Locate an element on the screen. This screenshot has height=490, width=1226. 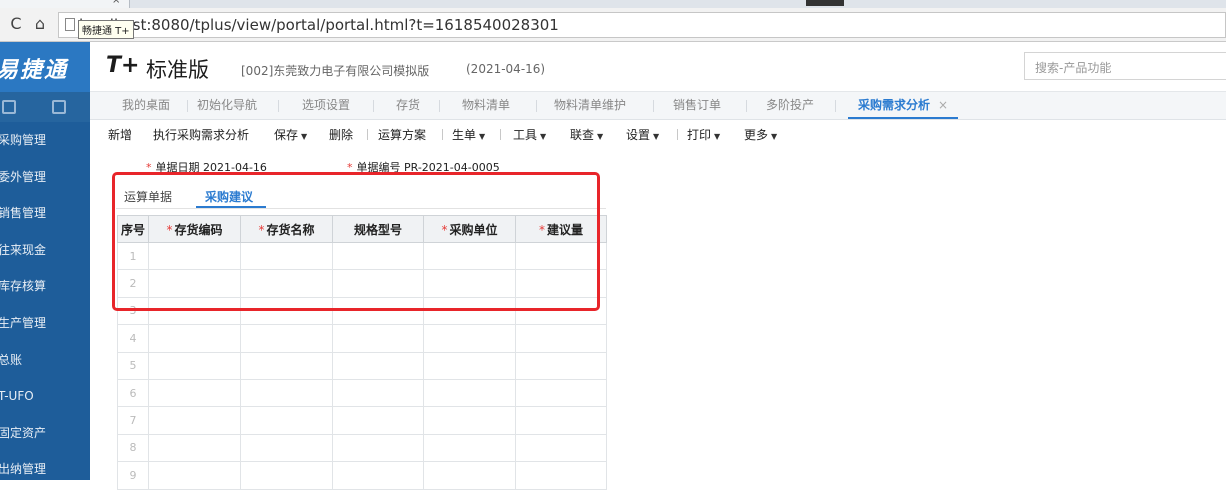
tab-my-desktop: 我的桌面 is located at coordinates (146, 105).